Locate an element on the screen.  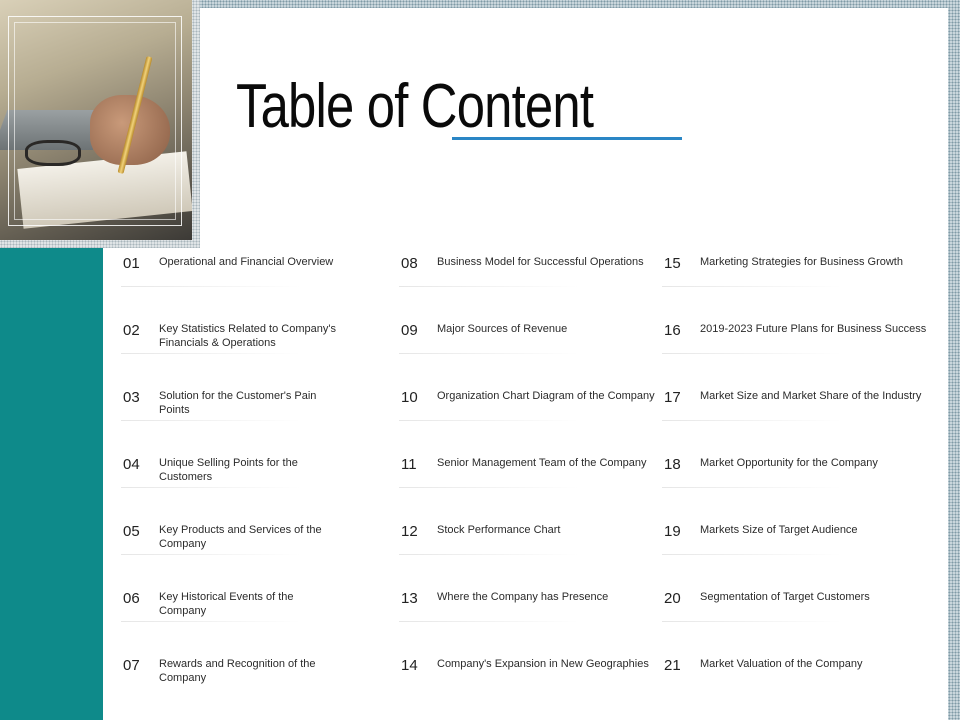
title-underline is located at coordinates (567, 138).